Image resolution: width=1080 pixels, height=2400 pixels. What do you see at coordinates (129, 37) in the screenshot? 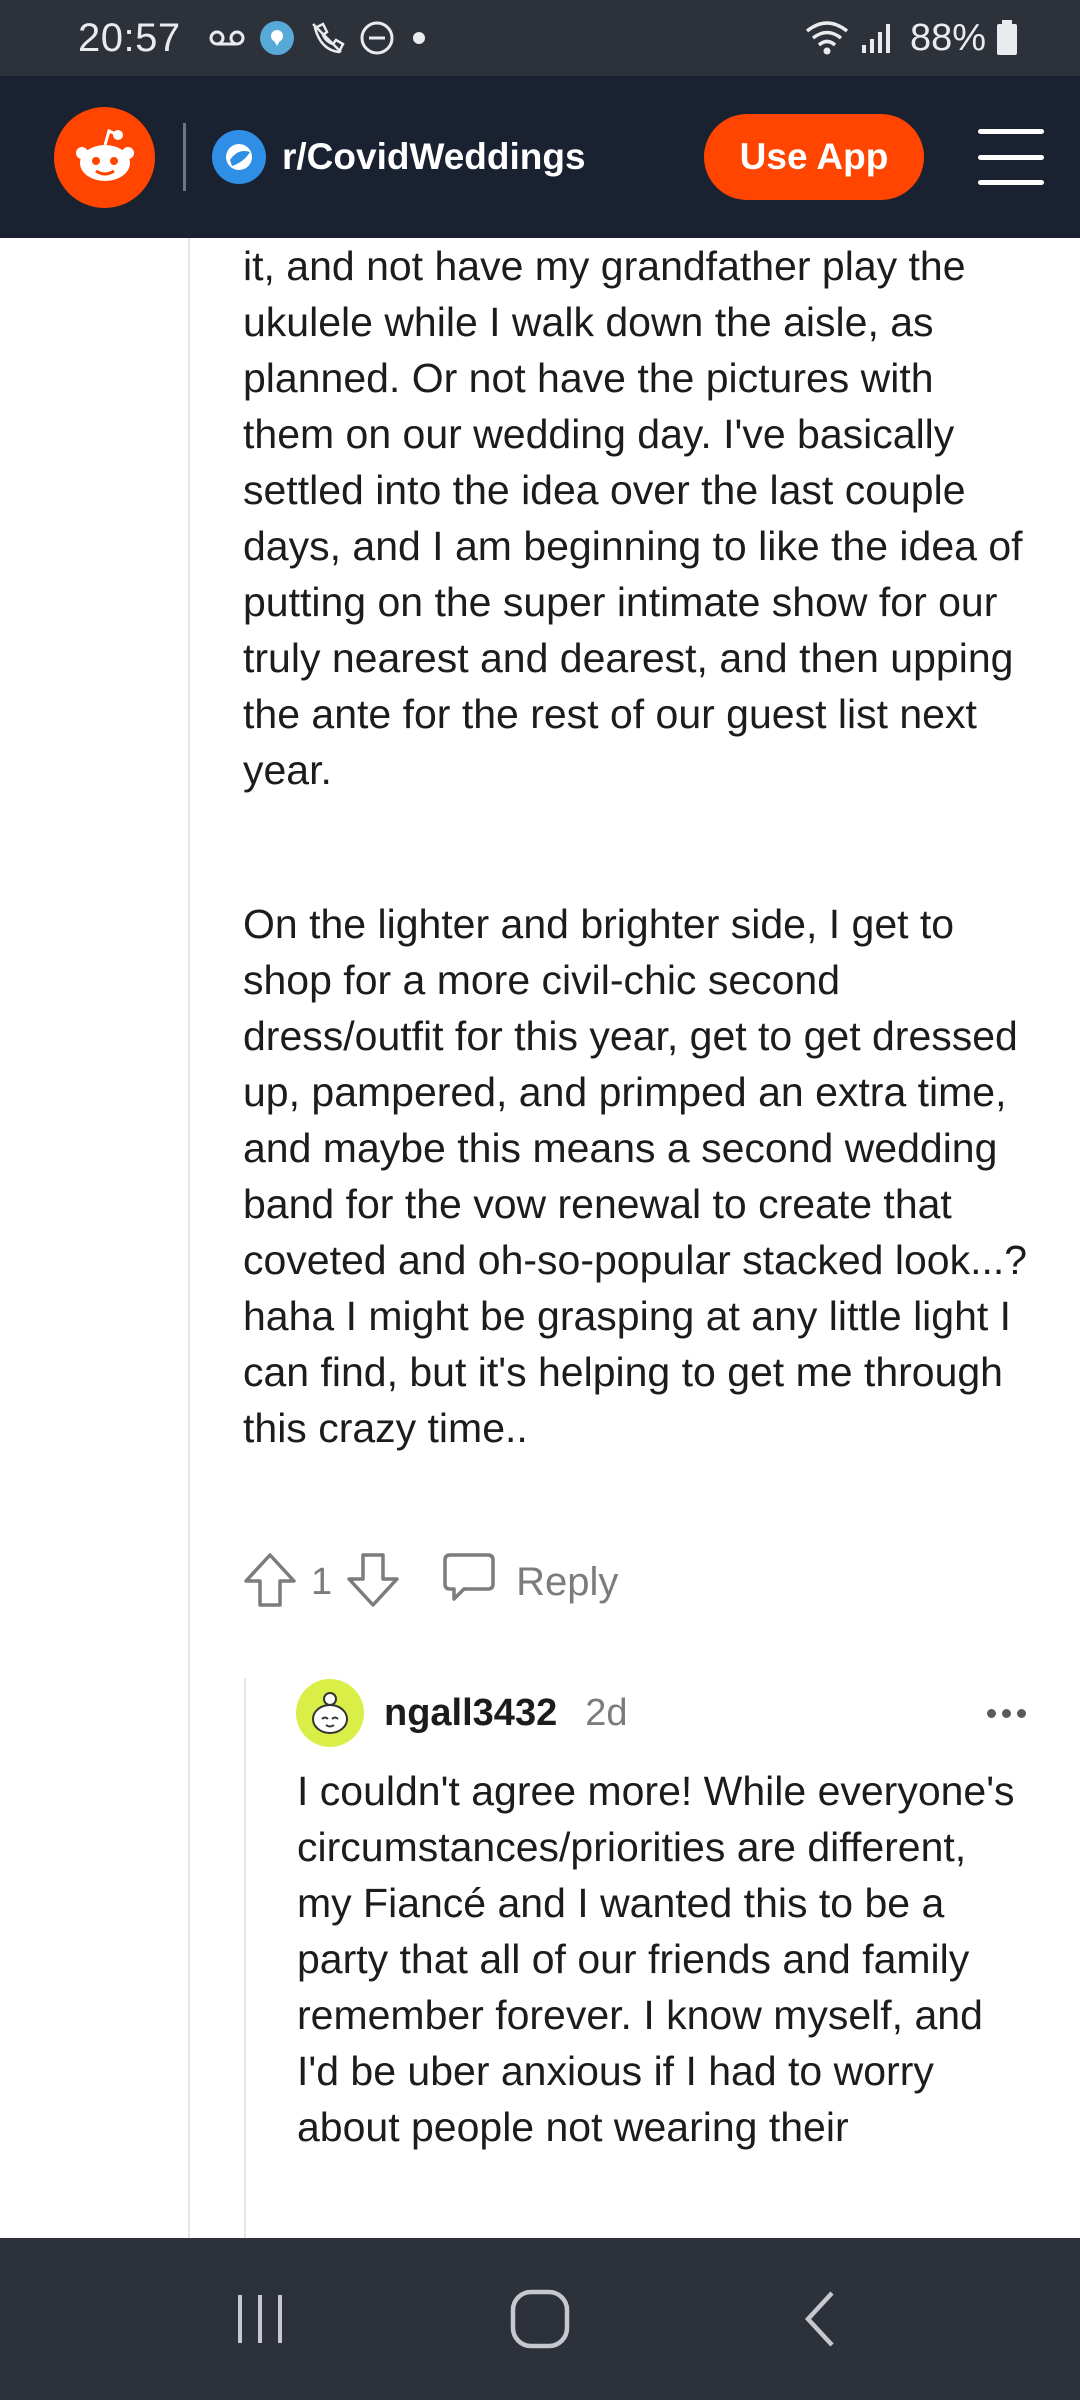
I see `status-time: 20:57` at bounding box center [129, 37].